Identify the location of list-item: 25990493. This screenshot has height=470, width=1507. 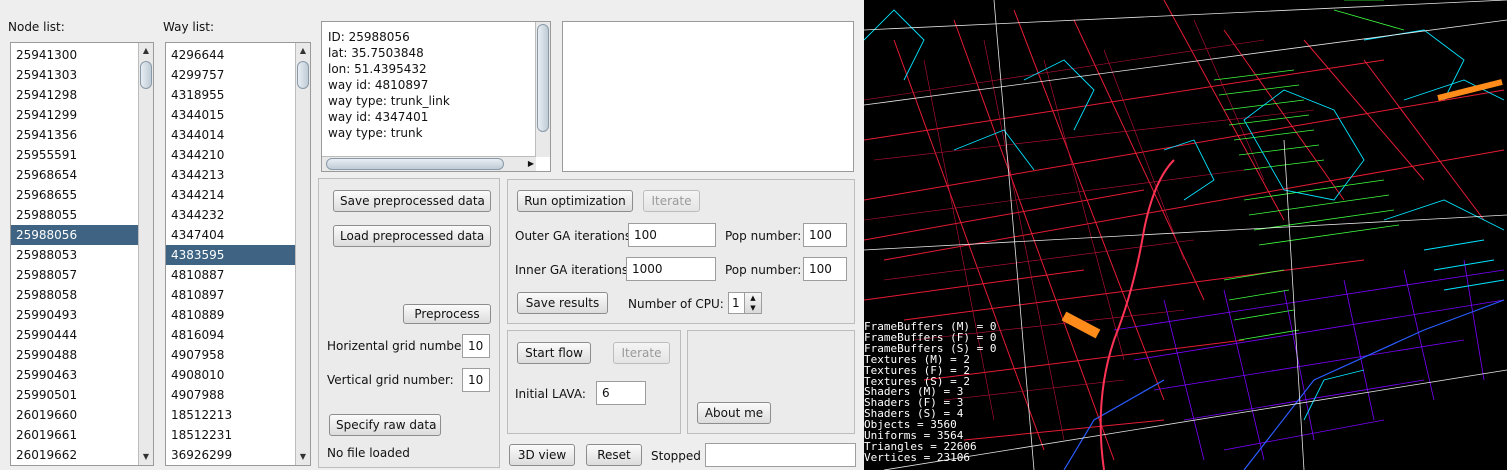
(75, 315).